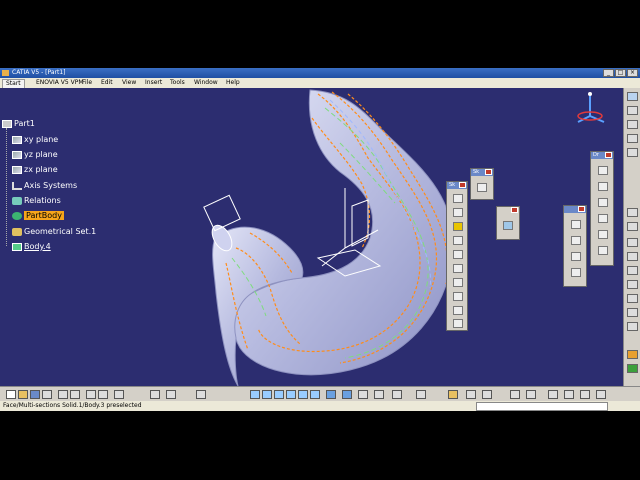 Image resolution: width=640 pixels, height=480 pixels. Describe the element at coordinates (36, 201) in the screenshot. I see `tree-node-relations: Relations` at that location.